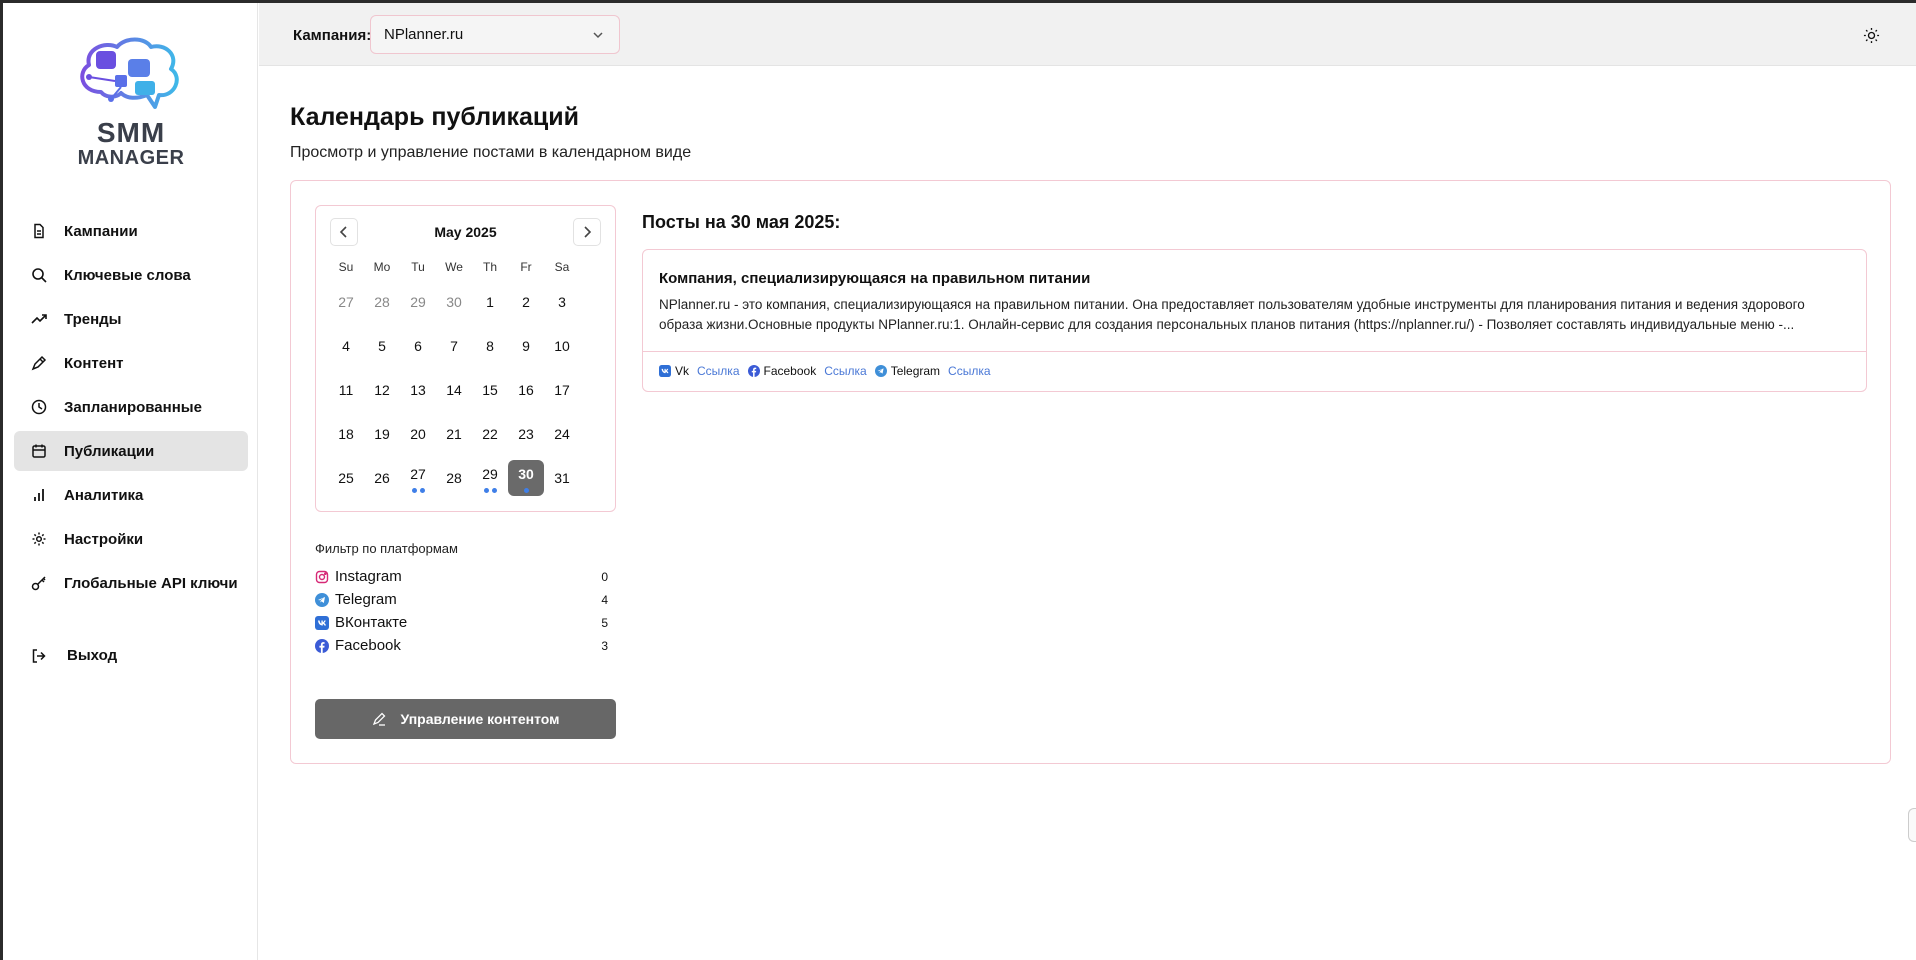 This screenshot has width=1916, height=960. Describe the element at coordinates (562, 434) in the screenshot. I see `calendar-day: 24` at that location.